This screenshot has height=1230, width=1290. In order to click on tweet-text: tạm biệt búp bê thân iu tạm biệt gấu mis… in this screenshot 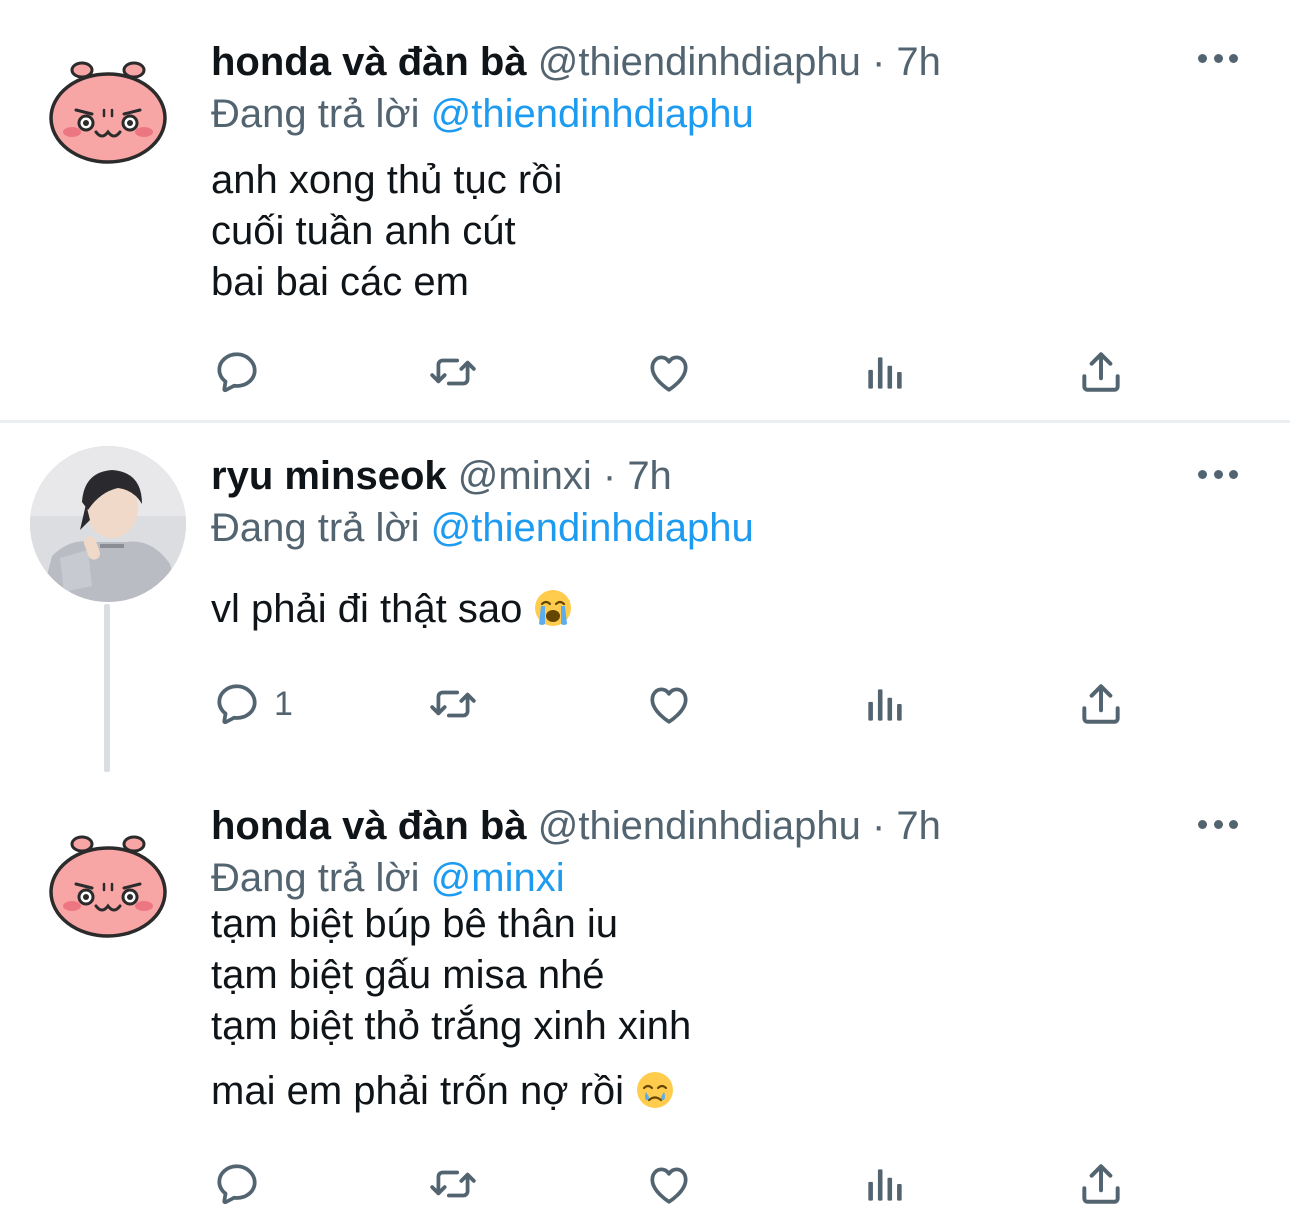, I will do `click(451, 1008)`.